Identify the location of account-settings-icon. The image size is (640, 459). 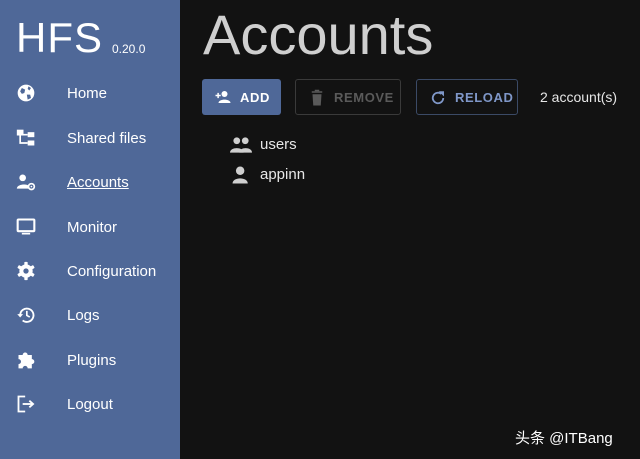
(26, 182).